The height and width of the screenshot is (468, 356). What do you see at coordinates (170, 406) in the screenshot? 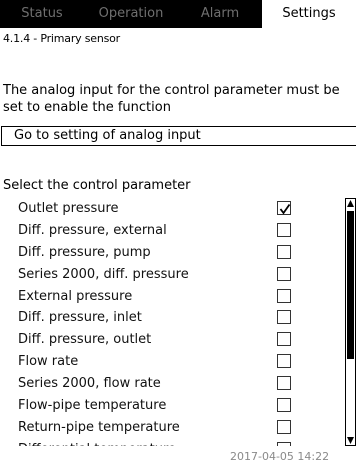
I see `parameter-row: Flow-pipe temperature` at bounding box center [170, 406].